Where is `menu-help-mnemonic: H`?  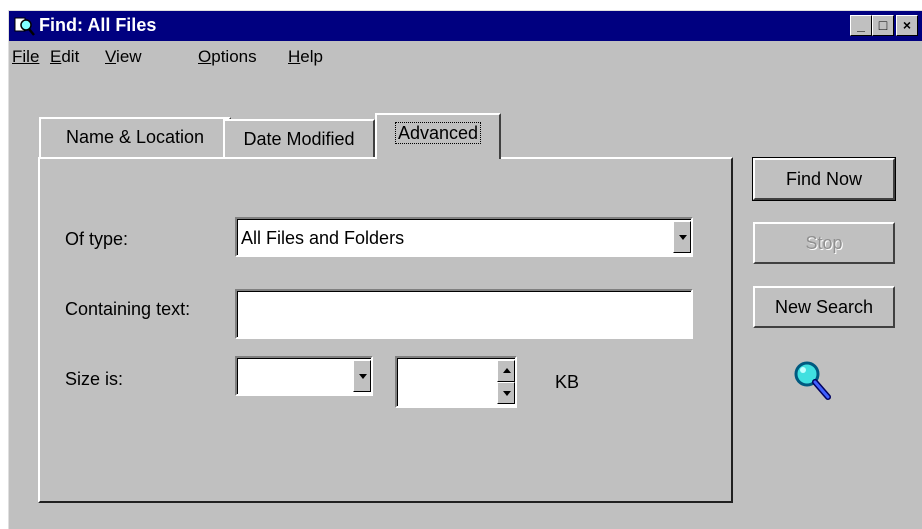
menu-help-mnemonic: H is located at coordinates (294, 56).